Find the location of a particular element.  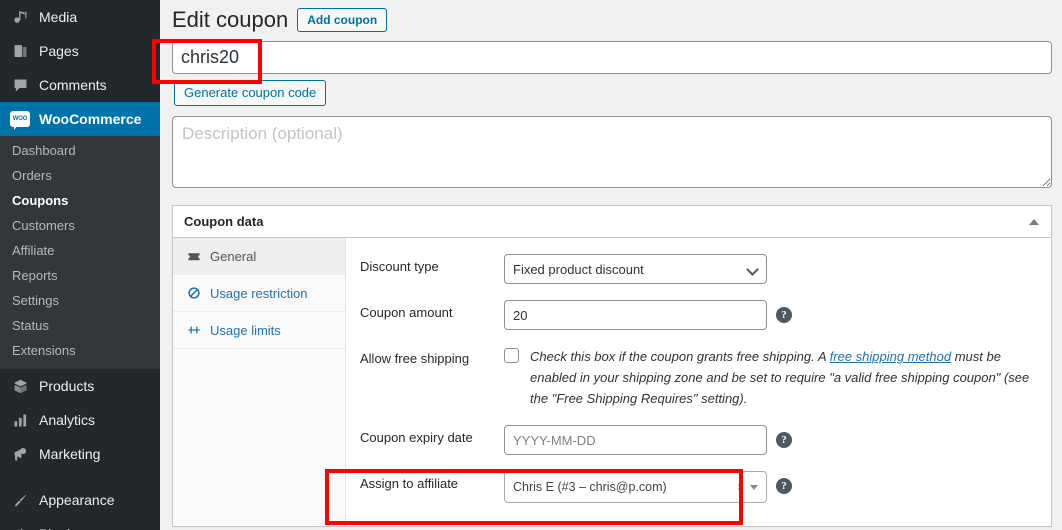

sidebar-item-label: Products is located at coordinates (67, 386).